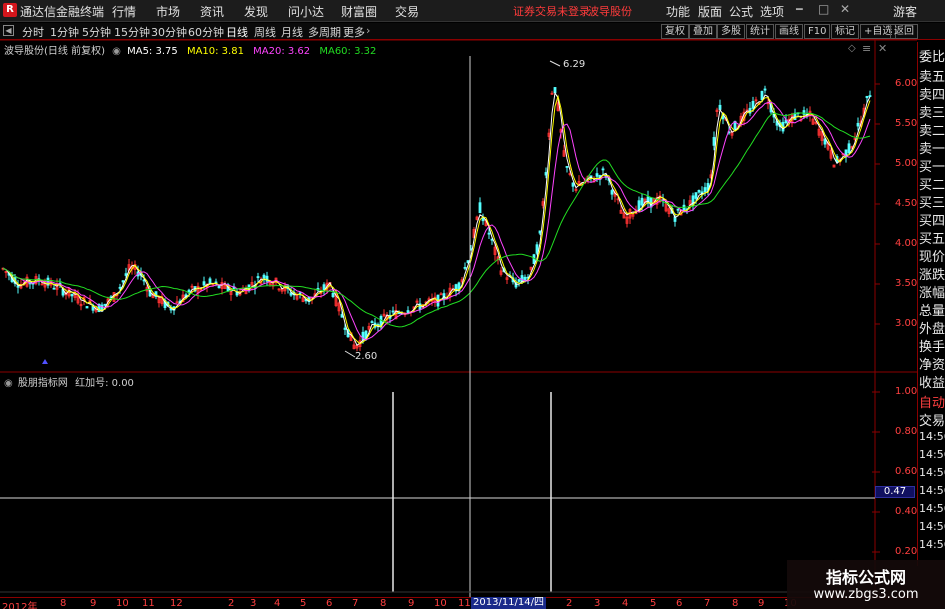 Image resolution: width=945 pixels, height=609 pixels. Describe the element at coordinates (212, 11) in the screenshot. I see `menu-news: 资讯` at that location.